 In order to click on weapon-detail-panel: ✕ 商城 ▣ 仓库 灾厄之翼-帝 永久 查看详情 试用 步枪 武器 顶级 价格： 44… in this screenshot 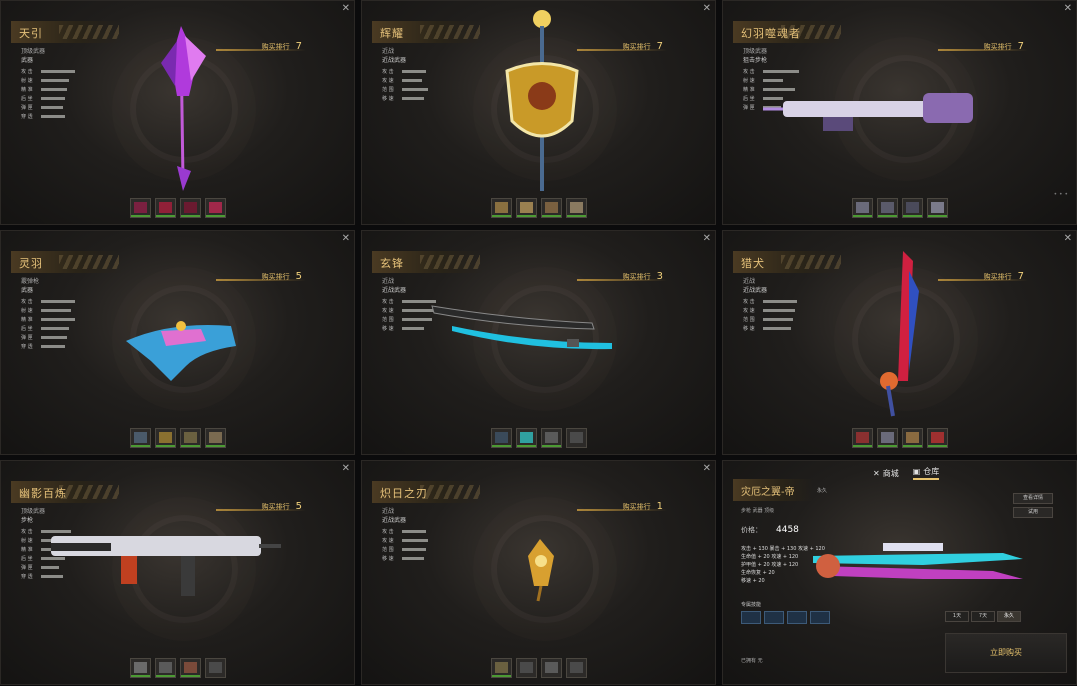, I will do `click(899, 572)`.